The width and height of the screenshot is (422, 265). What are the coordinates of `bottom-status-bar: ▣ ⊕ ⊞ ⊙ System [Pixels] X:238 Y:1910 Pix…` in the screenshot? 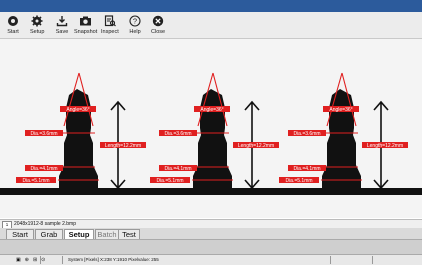 It's located at (211, 259).